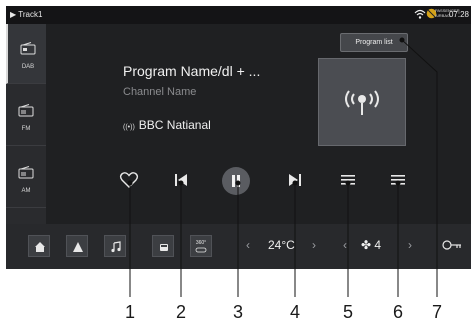  I want to click on callout-5: 5, so click(347, 312).